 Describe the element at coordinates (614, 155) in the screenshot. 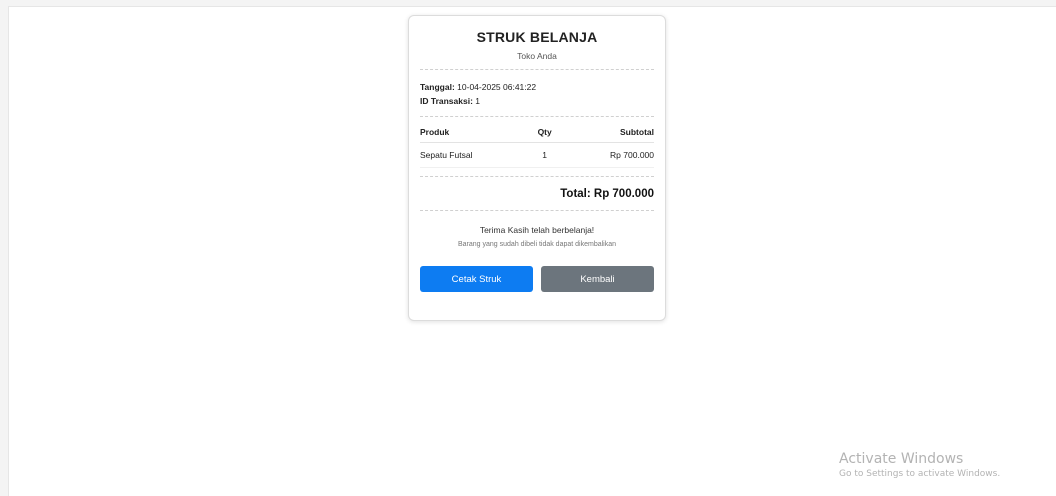

I see `item-subtotal: Rp 700.000` at that location.